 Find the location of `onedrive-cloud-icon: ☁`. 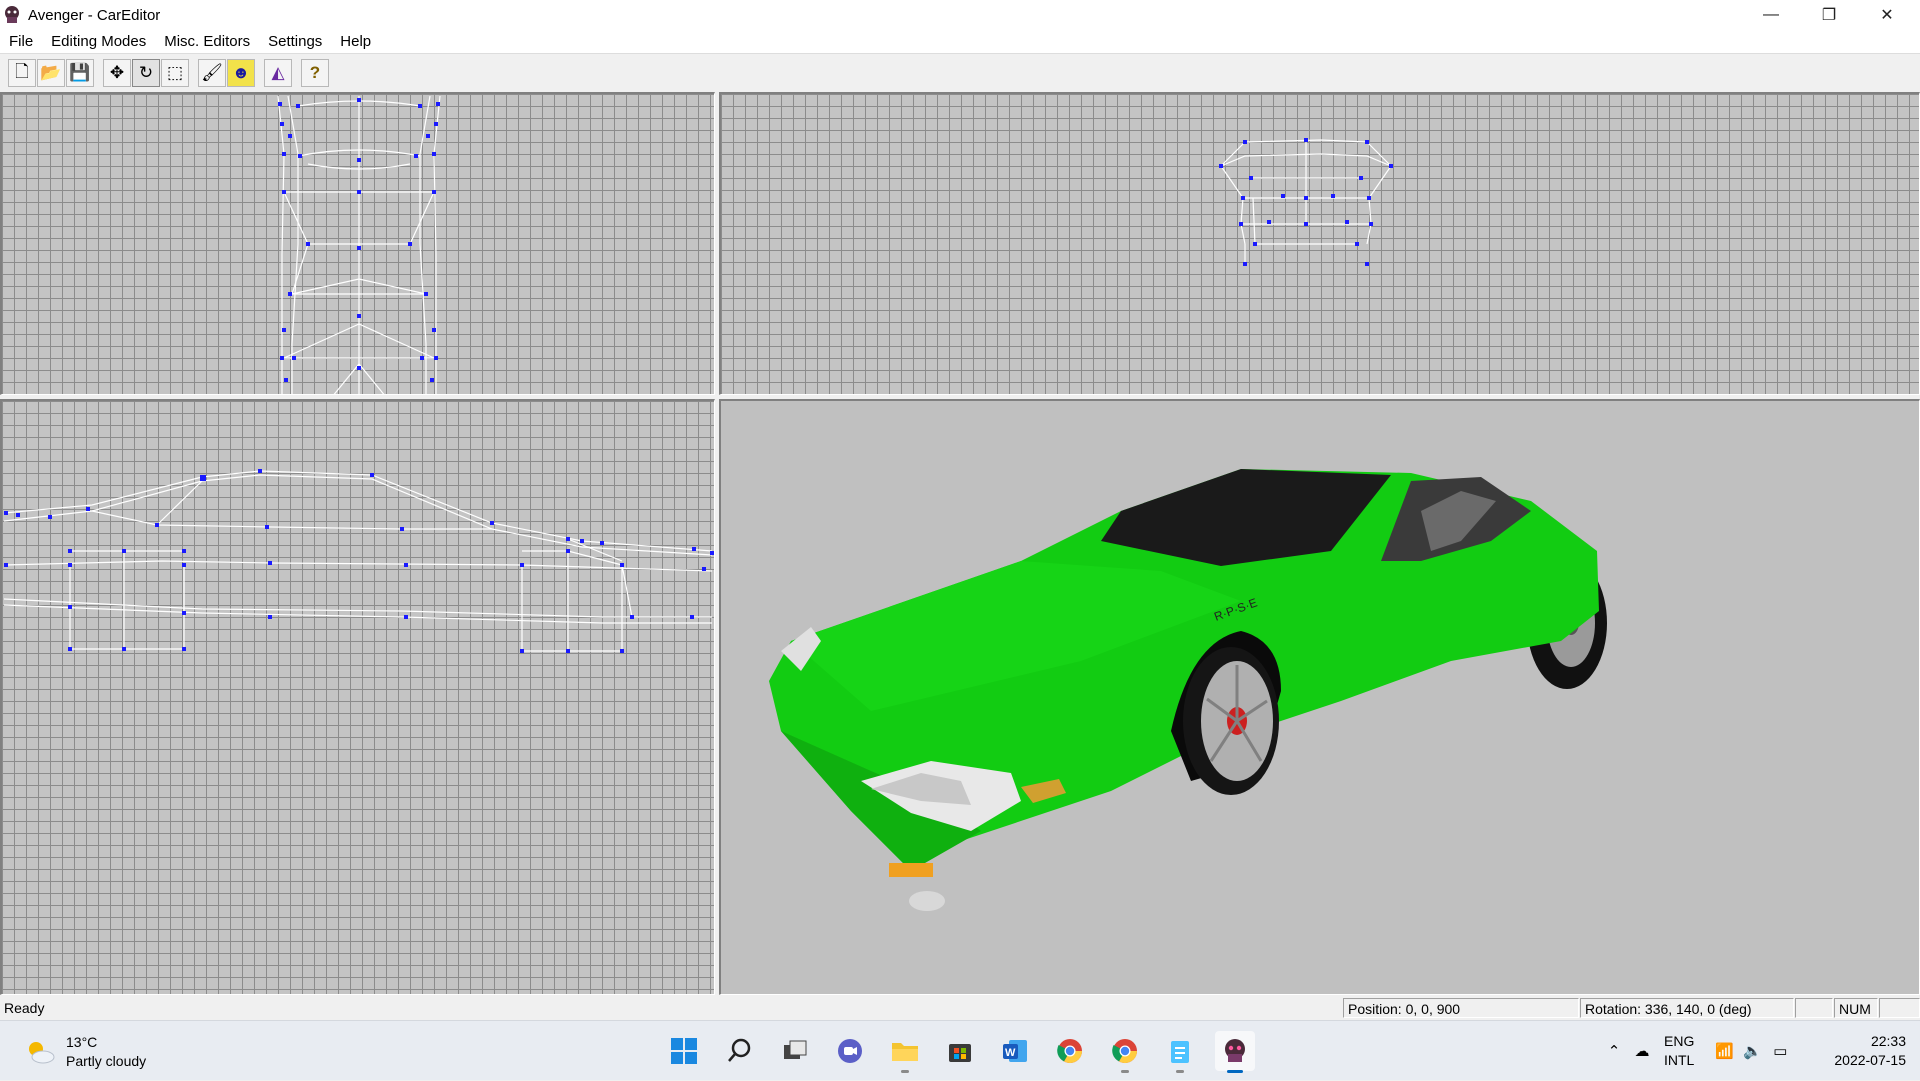

onedrive-cloud-icon: ☁ is located at coordinates (1642, 1051).